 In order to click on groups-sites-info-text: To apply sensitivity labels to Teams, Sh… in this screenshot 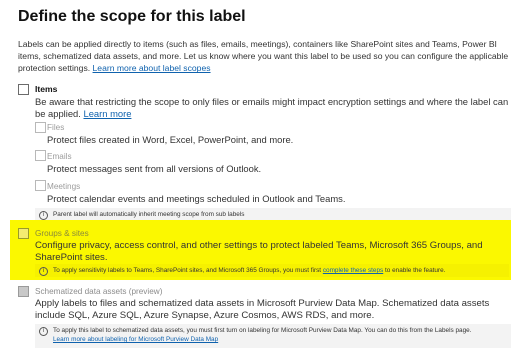, I will do `click(249, 270)`.